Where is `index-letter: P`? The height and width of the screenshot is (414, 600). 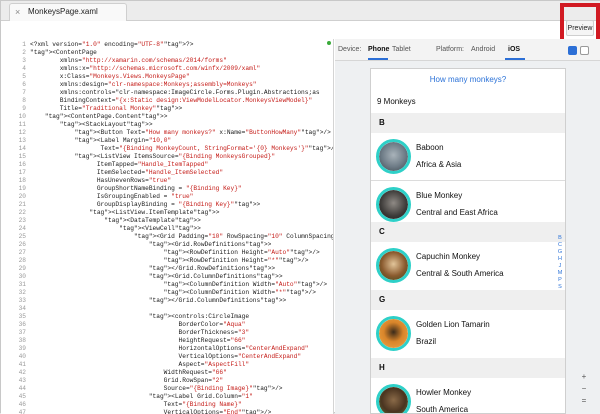
index-letter: P is located at coordinates (560, 280).